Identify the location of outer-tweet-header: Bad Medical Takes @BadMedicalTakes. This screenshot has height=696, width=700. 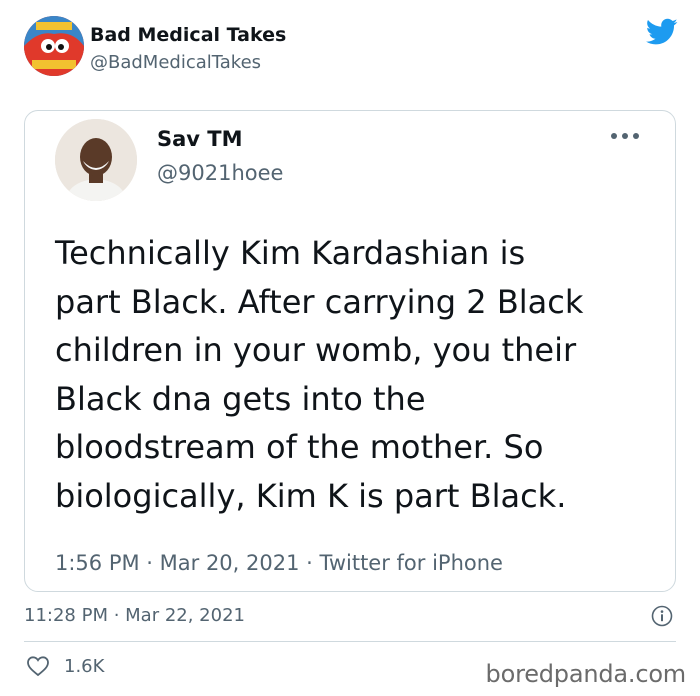
(352, 48).